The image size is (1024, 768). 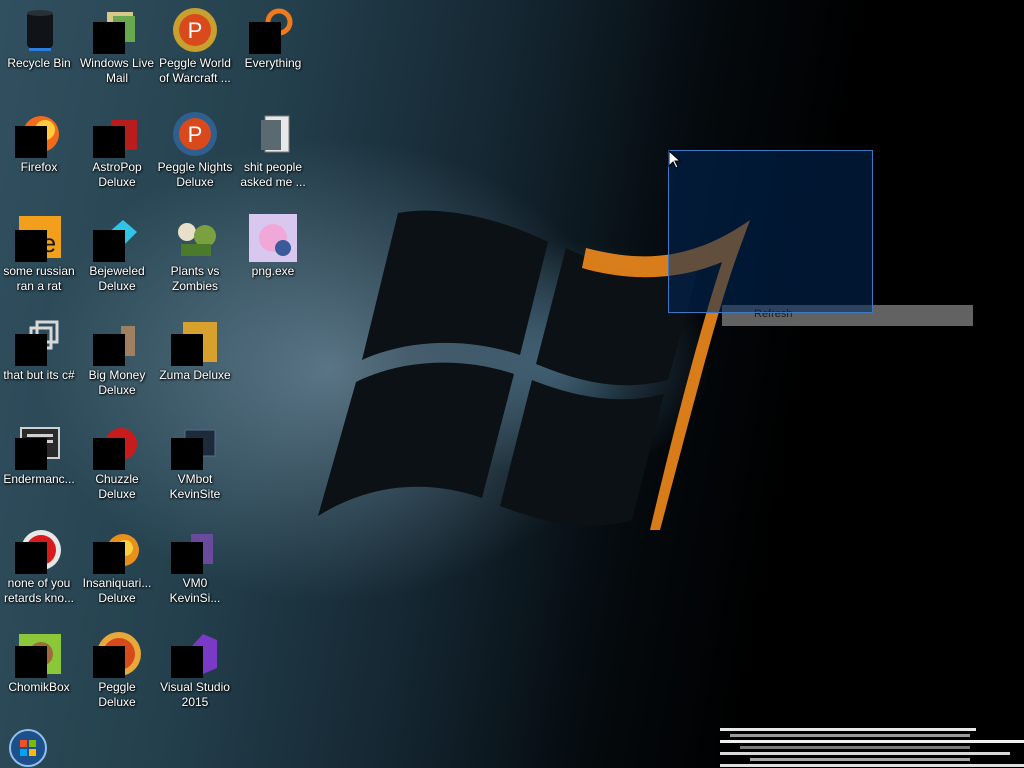 I want to click on desktop-icon-astropop-deluxe: AstroPop Deluxe, so click(x=117, y=154).